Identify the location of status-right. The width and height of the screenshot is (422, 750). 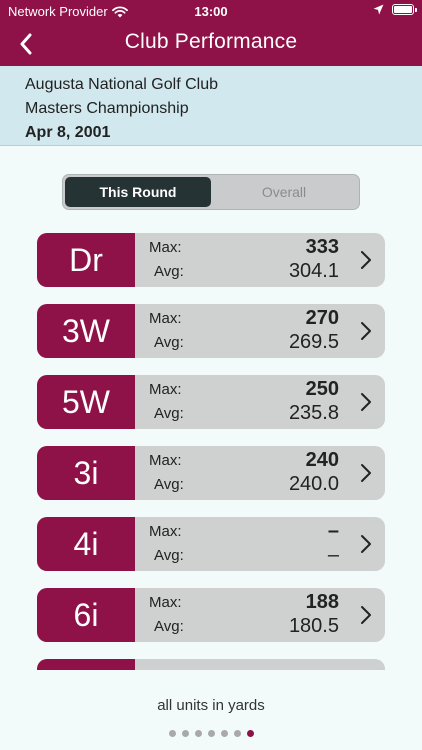
(395, 9).